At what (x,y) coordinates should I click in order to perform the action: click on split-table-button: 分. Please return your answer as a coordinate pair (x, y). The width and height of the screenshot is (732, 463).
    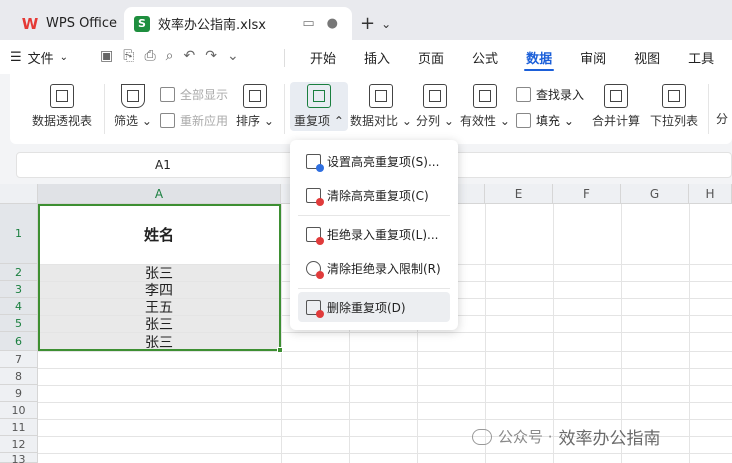
    Looking at the image, I should click on (722, 118).